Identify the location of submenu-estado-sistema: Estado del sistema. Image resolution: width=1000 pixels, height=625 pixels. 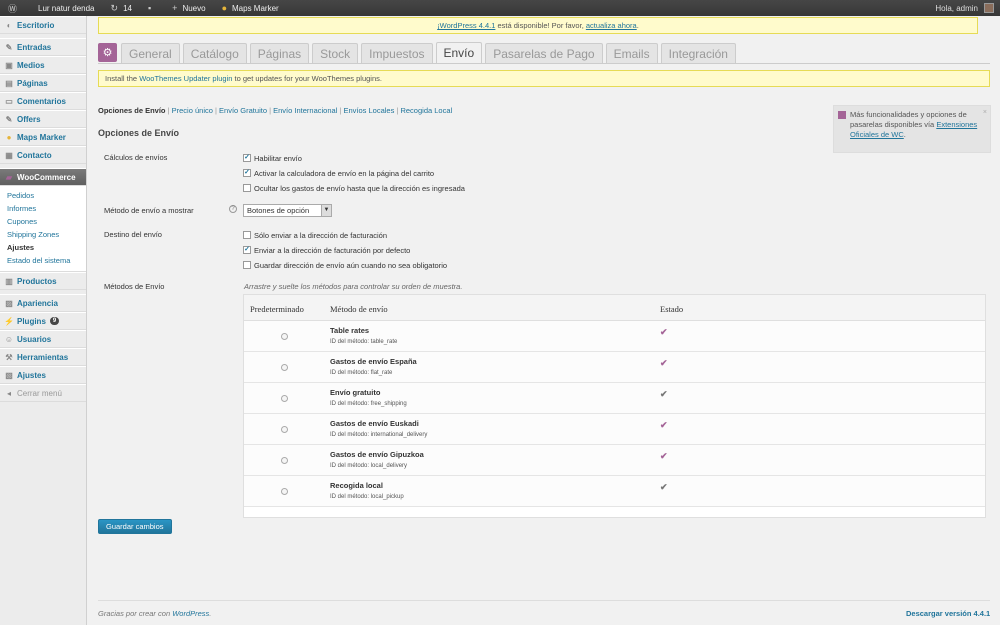
(43, 260).